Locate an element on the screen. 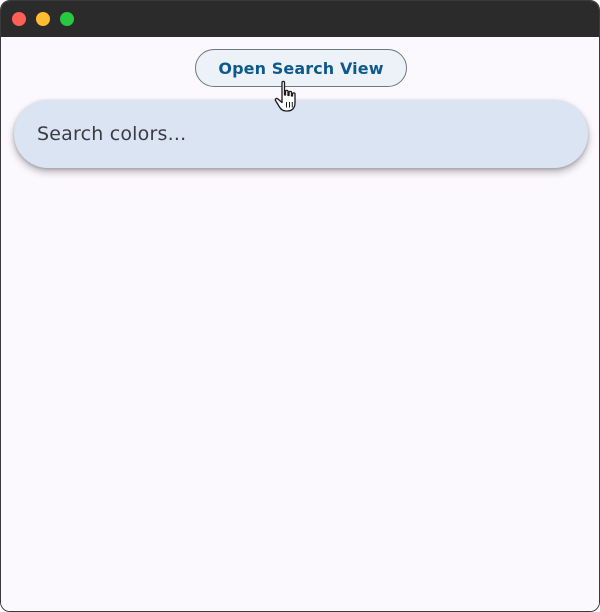  search-bar is located at coordinates (301, 134).